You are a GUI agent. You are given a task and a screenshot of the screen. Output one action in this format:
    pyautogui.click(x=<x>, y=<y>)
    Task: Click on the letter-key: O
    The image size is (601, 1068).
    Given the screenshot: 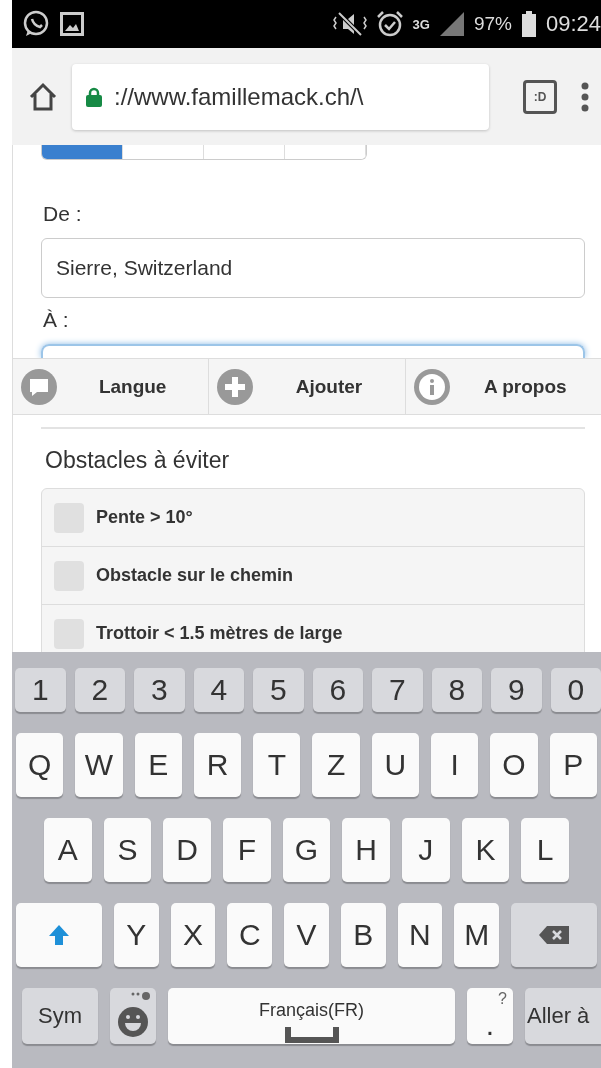 What is the action you would take?
    pyautogui.click(x=514, y=765)
    